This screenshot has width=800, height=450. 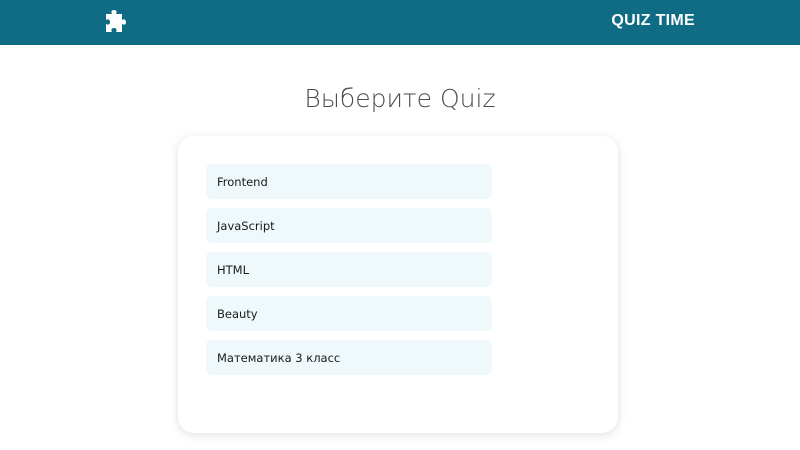 What do you see at coordinates (400, 22) in the screenshot?
I see `top-navbar: QUIZ TIME` at bounding box center [400, 22].